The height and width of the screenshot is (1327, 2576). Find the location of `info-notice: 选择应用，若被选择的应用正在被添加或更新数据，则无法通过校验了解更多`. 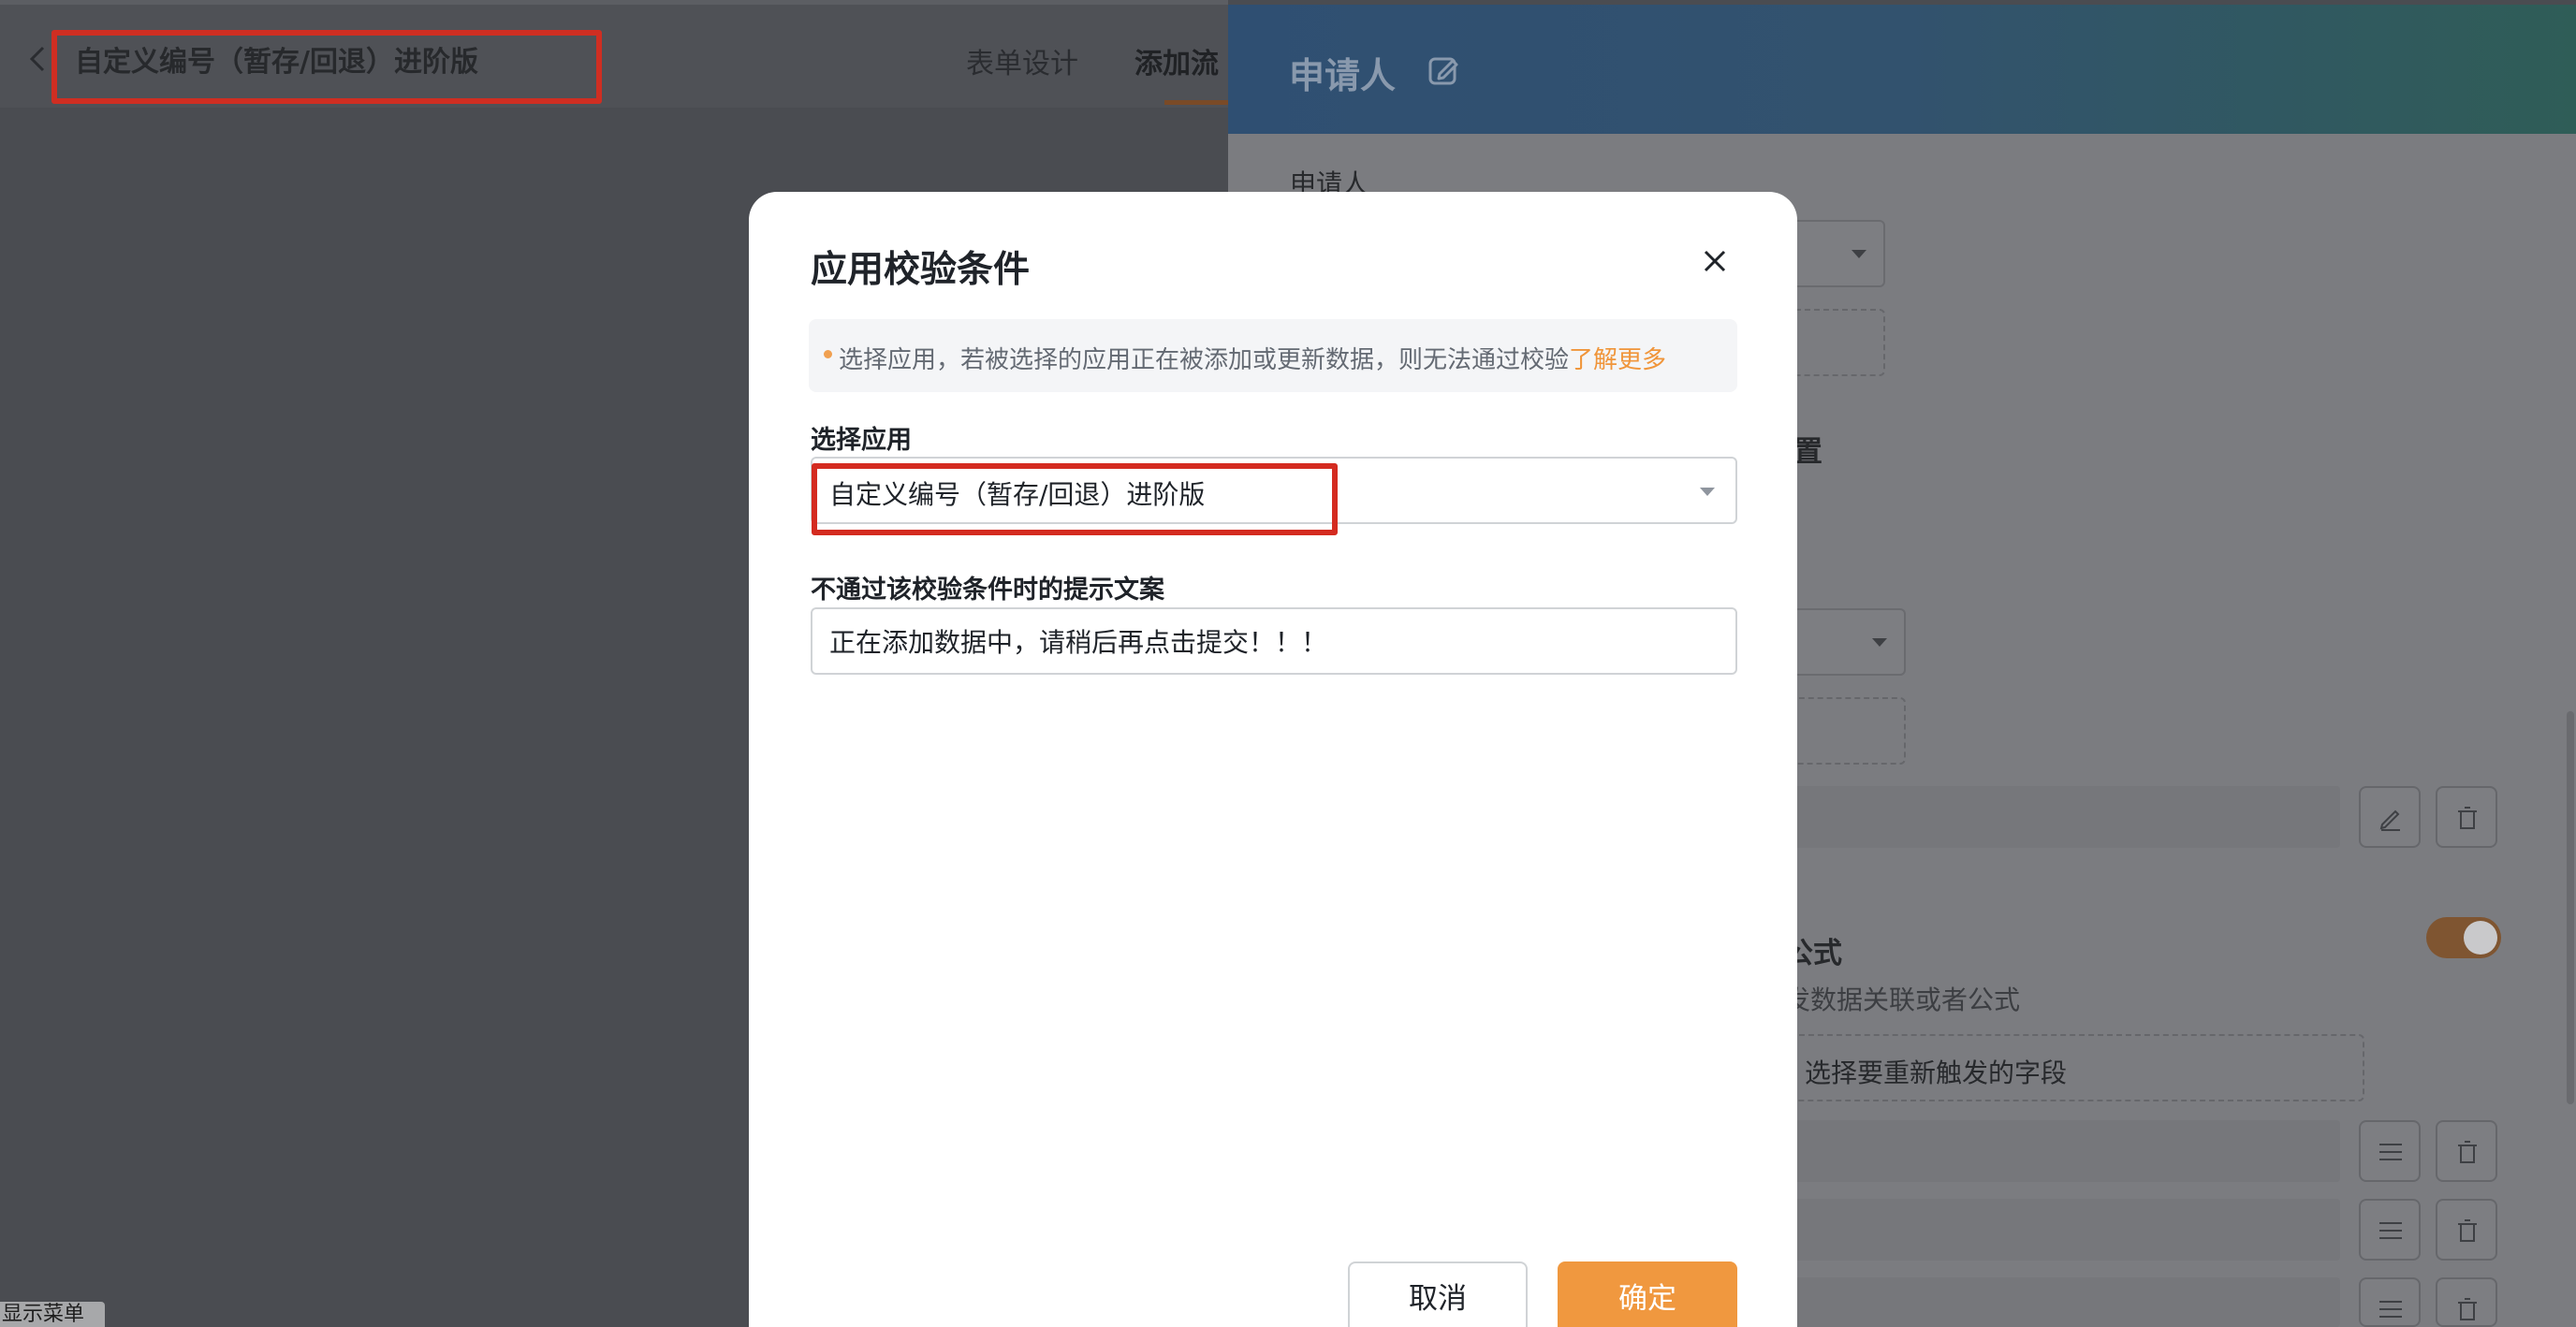

info-notice: 选择应用，若被选择的应用正在被添加或更新数据，则无法通过校验了解更多 is located at coordinates (1273, 355).